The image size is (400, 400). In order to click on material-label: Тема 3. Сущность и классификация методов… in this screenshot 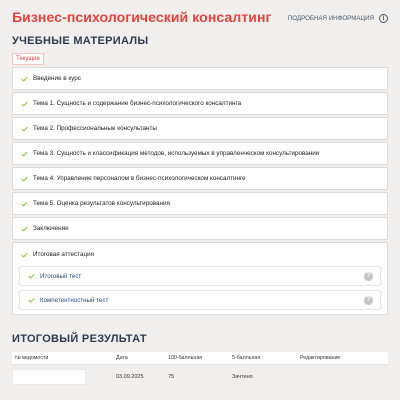, I will do `click(176, 153)`.